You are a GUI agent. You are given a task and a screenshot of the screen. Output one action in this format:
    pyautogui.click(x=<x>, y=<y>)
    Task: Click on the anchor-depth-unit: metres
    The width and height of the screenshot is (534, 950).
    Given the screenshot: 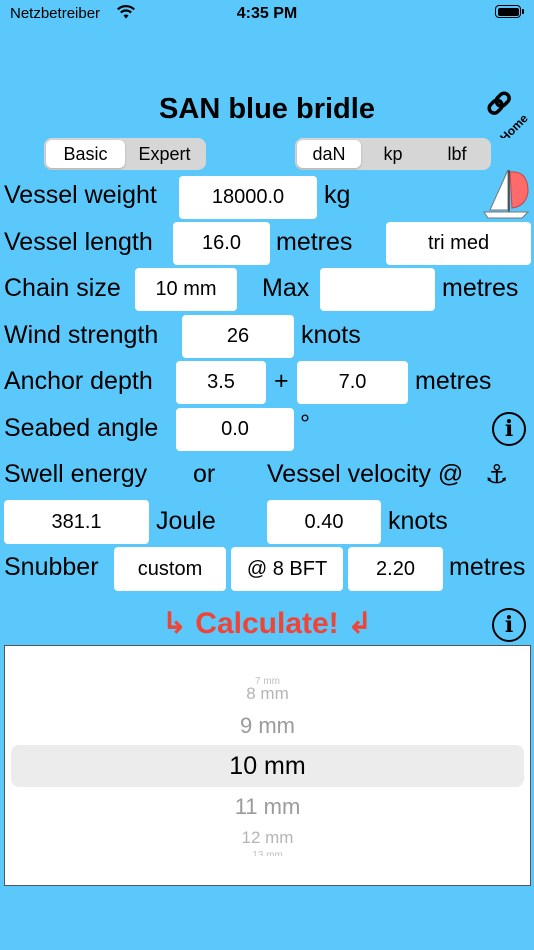 What is the action you would take?
    pyautogui.click(x=453, y=381)
    